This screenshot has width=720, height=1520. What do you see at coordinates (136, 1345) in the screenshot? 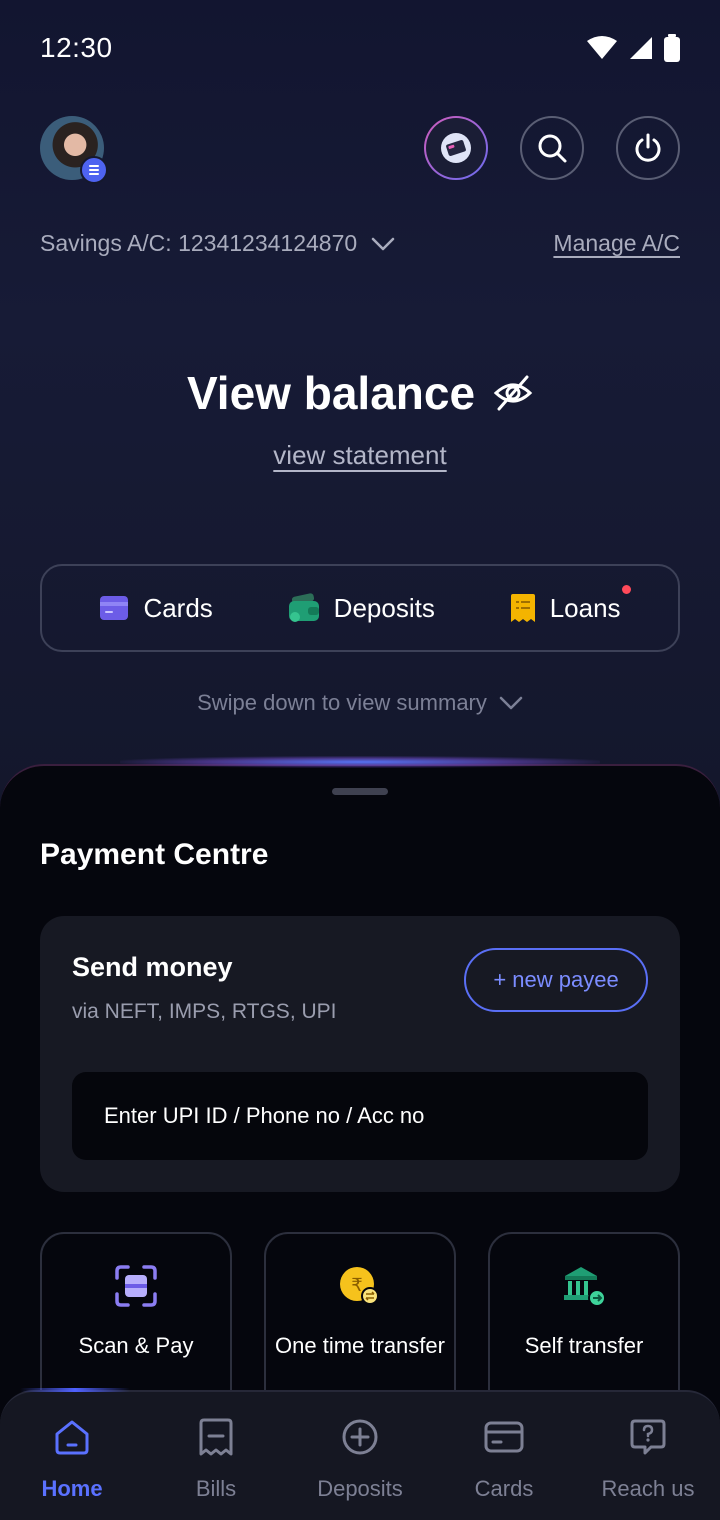
I see `tile-label: Scan & Pay` at bounding box center [136, 1345].